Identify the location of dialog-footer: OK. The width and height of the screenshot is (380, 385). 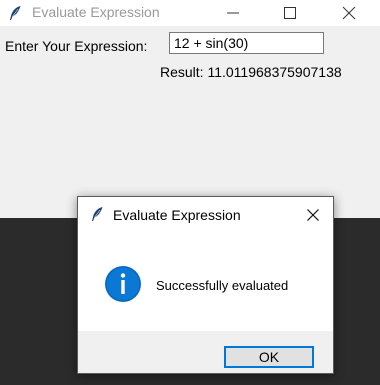
(205, 352).